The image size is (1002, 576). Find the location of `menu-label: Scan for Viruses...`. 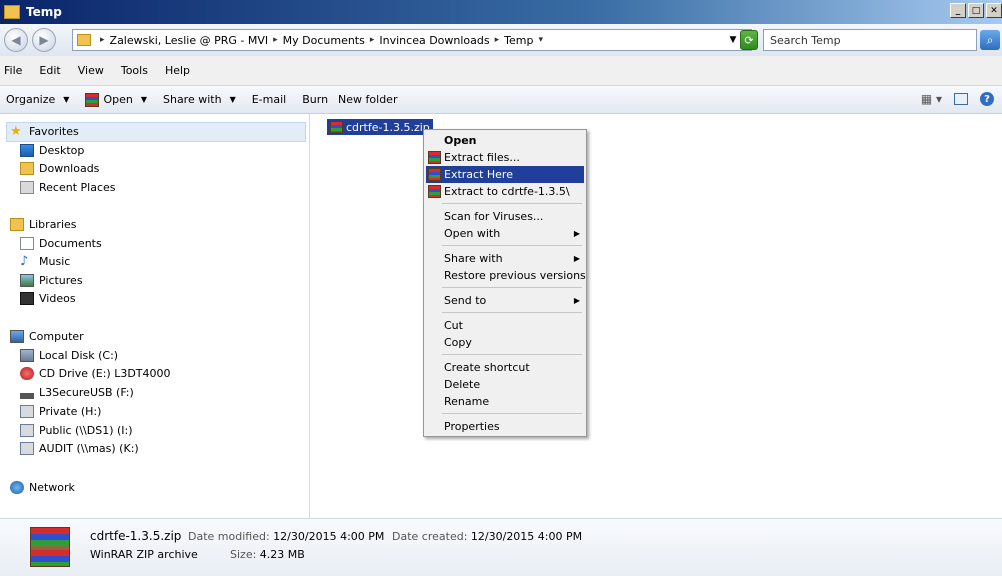

menu-label: Scan for Viruses... is located at coordinates (494, 216).